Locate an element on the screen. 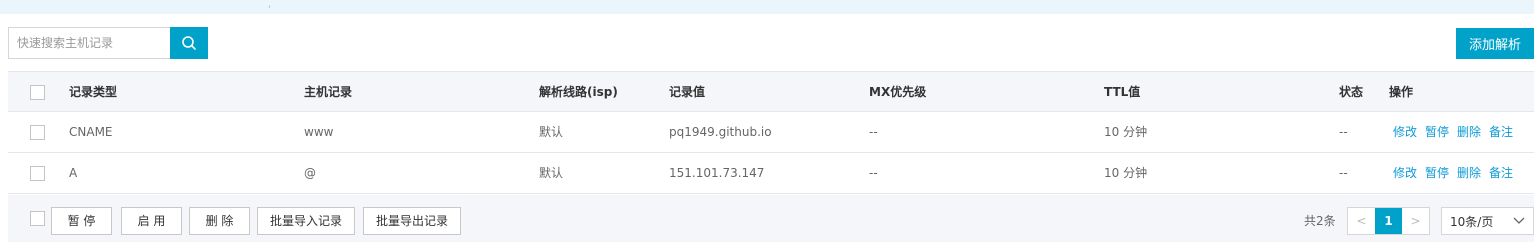 This screenshot has width=1534, height=242. column-header-host: 主机记录 is located at coordinates (328, 92).